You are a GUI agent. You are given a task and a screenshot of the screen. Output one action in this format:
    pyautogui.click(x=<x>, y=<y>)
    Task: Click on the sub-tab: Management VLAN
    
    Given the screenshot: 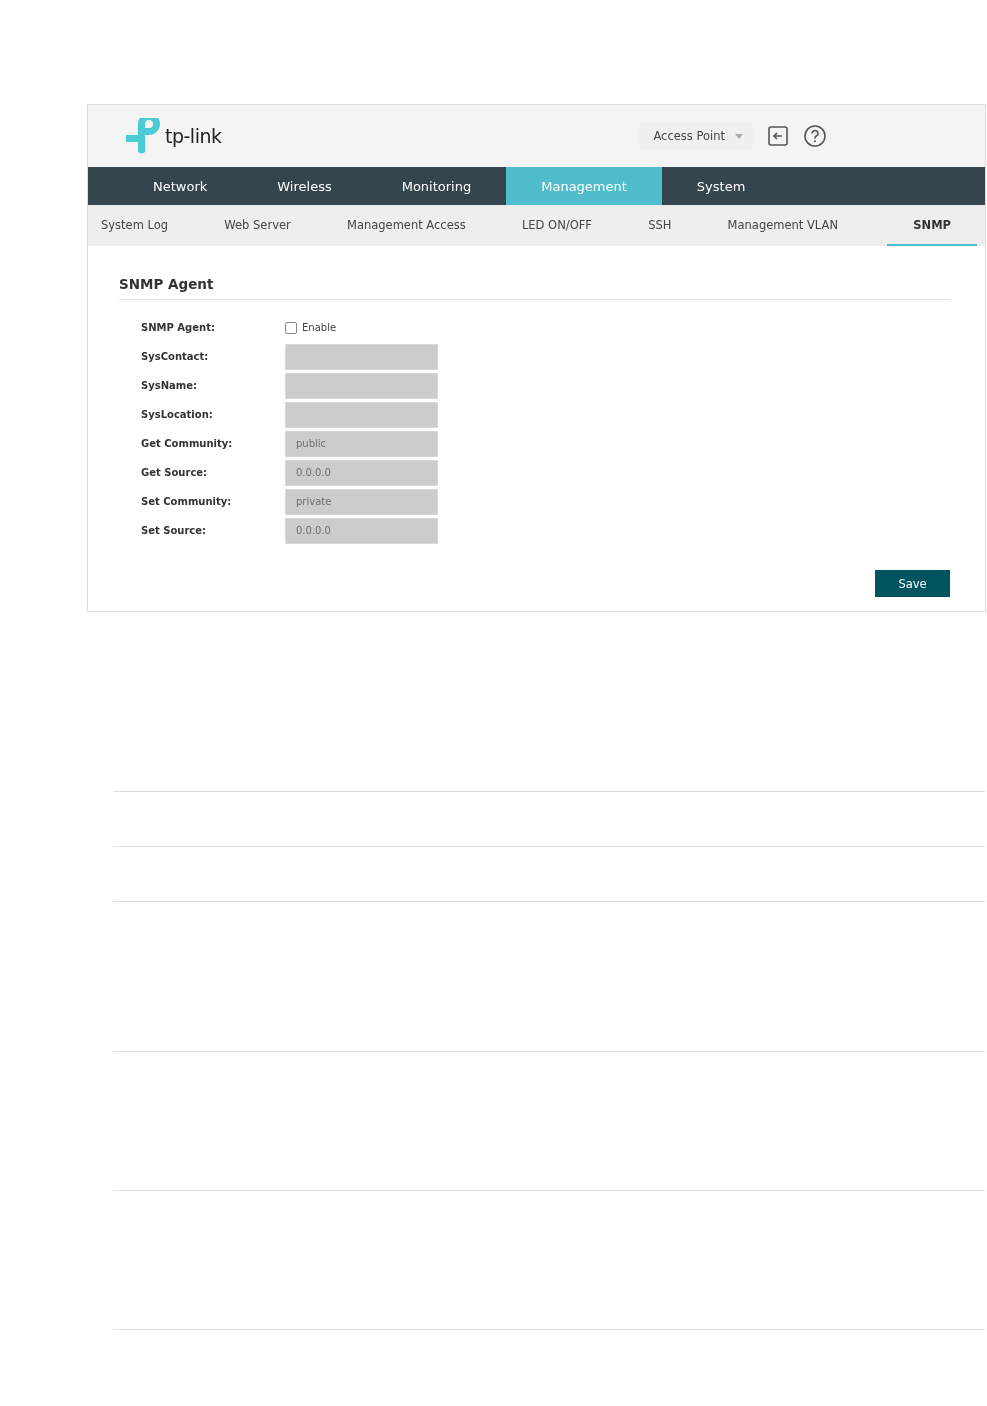 What is the action you would take?
    pyautogui.click(x=782, y=225)
    